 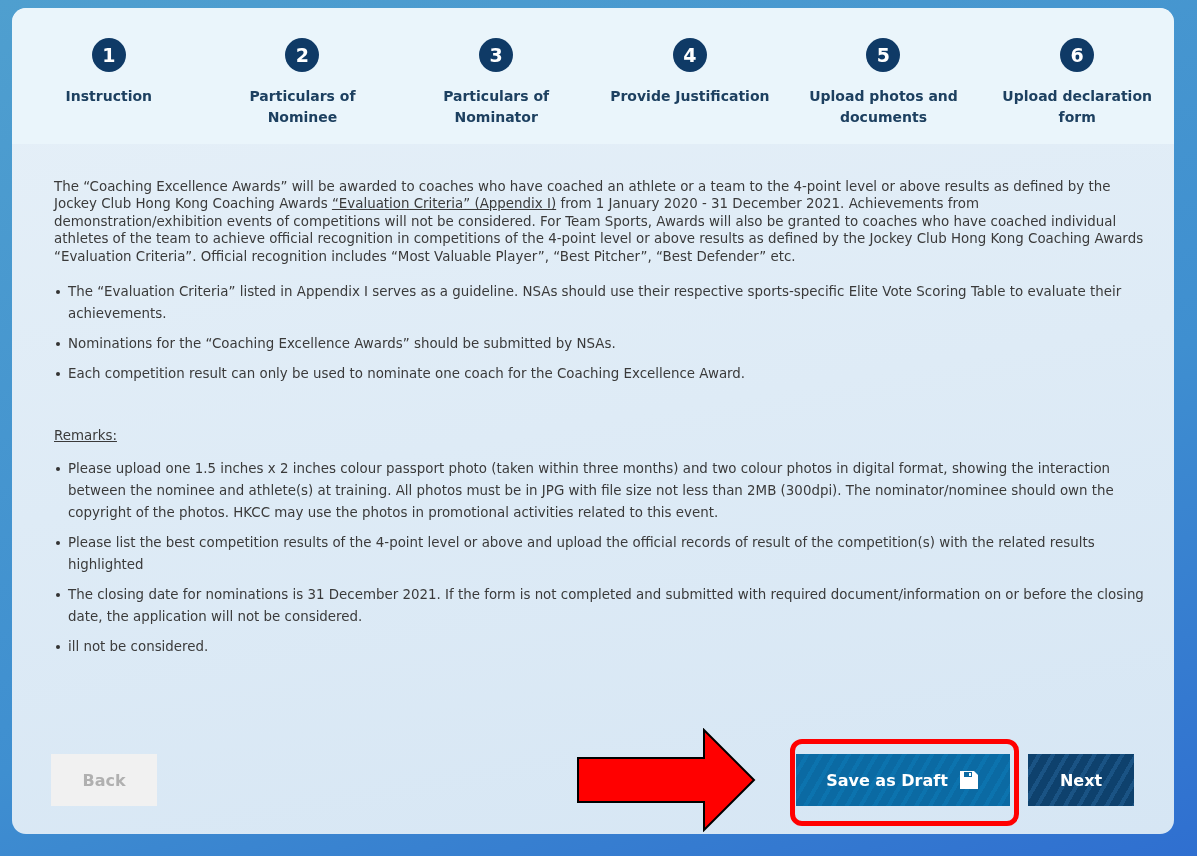 What do you see at coordinates (86, 436) in the screenshot?
I see `remarks-heading: Remarks:` at bounding box center [86, 436].